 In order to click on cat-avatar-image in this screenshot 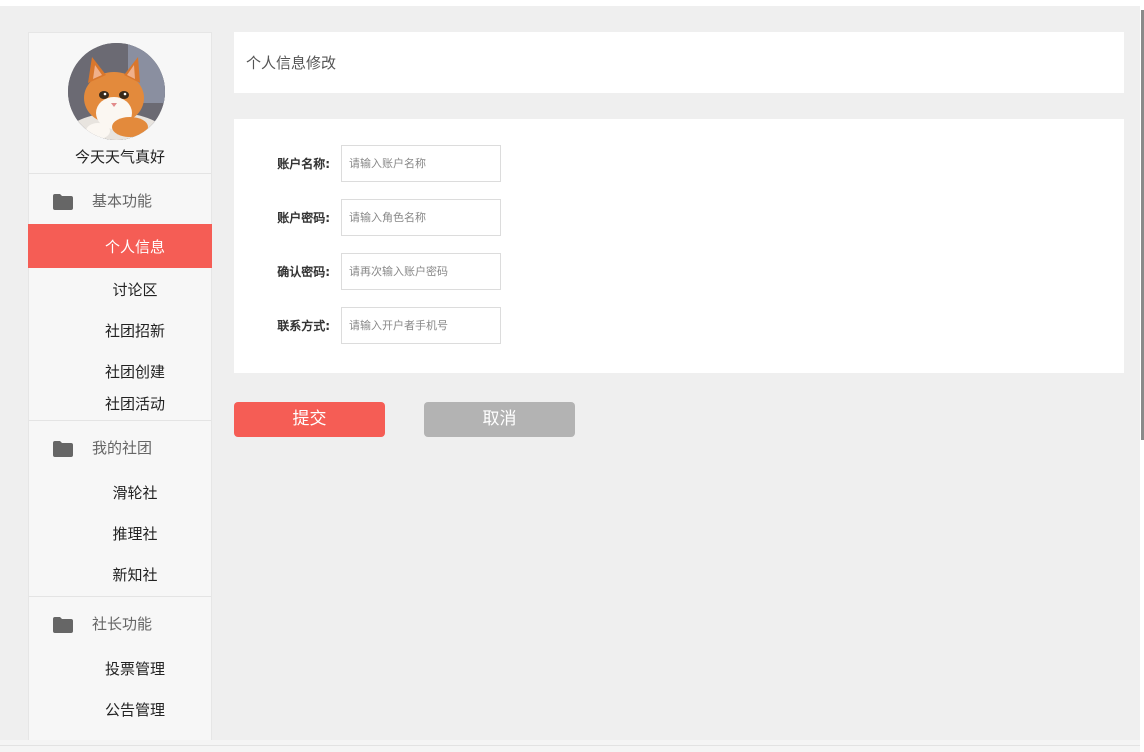, I will do `click(116, 91)`.